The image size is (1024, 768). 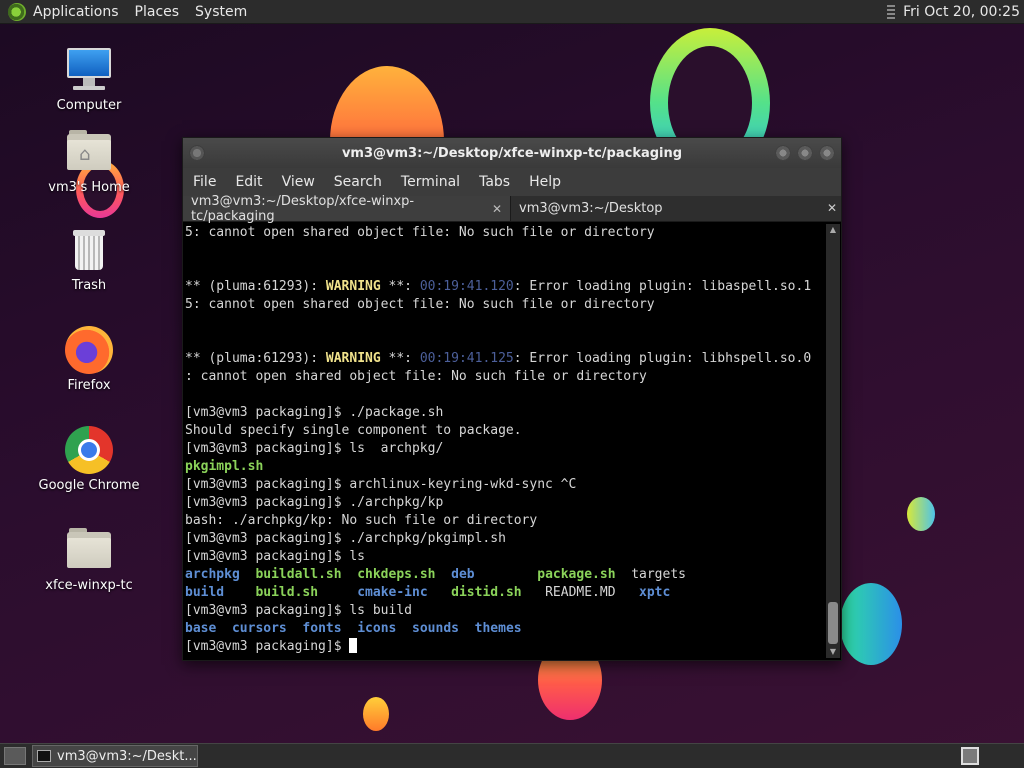 I want to click on menu-view: View, so click(x=298, y=182).